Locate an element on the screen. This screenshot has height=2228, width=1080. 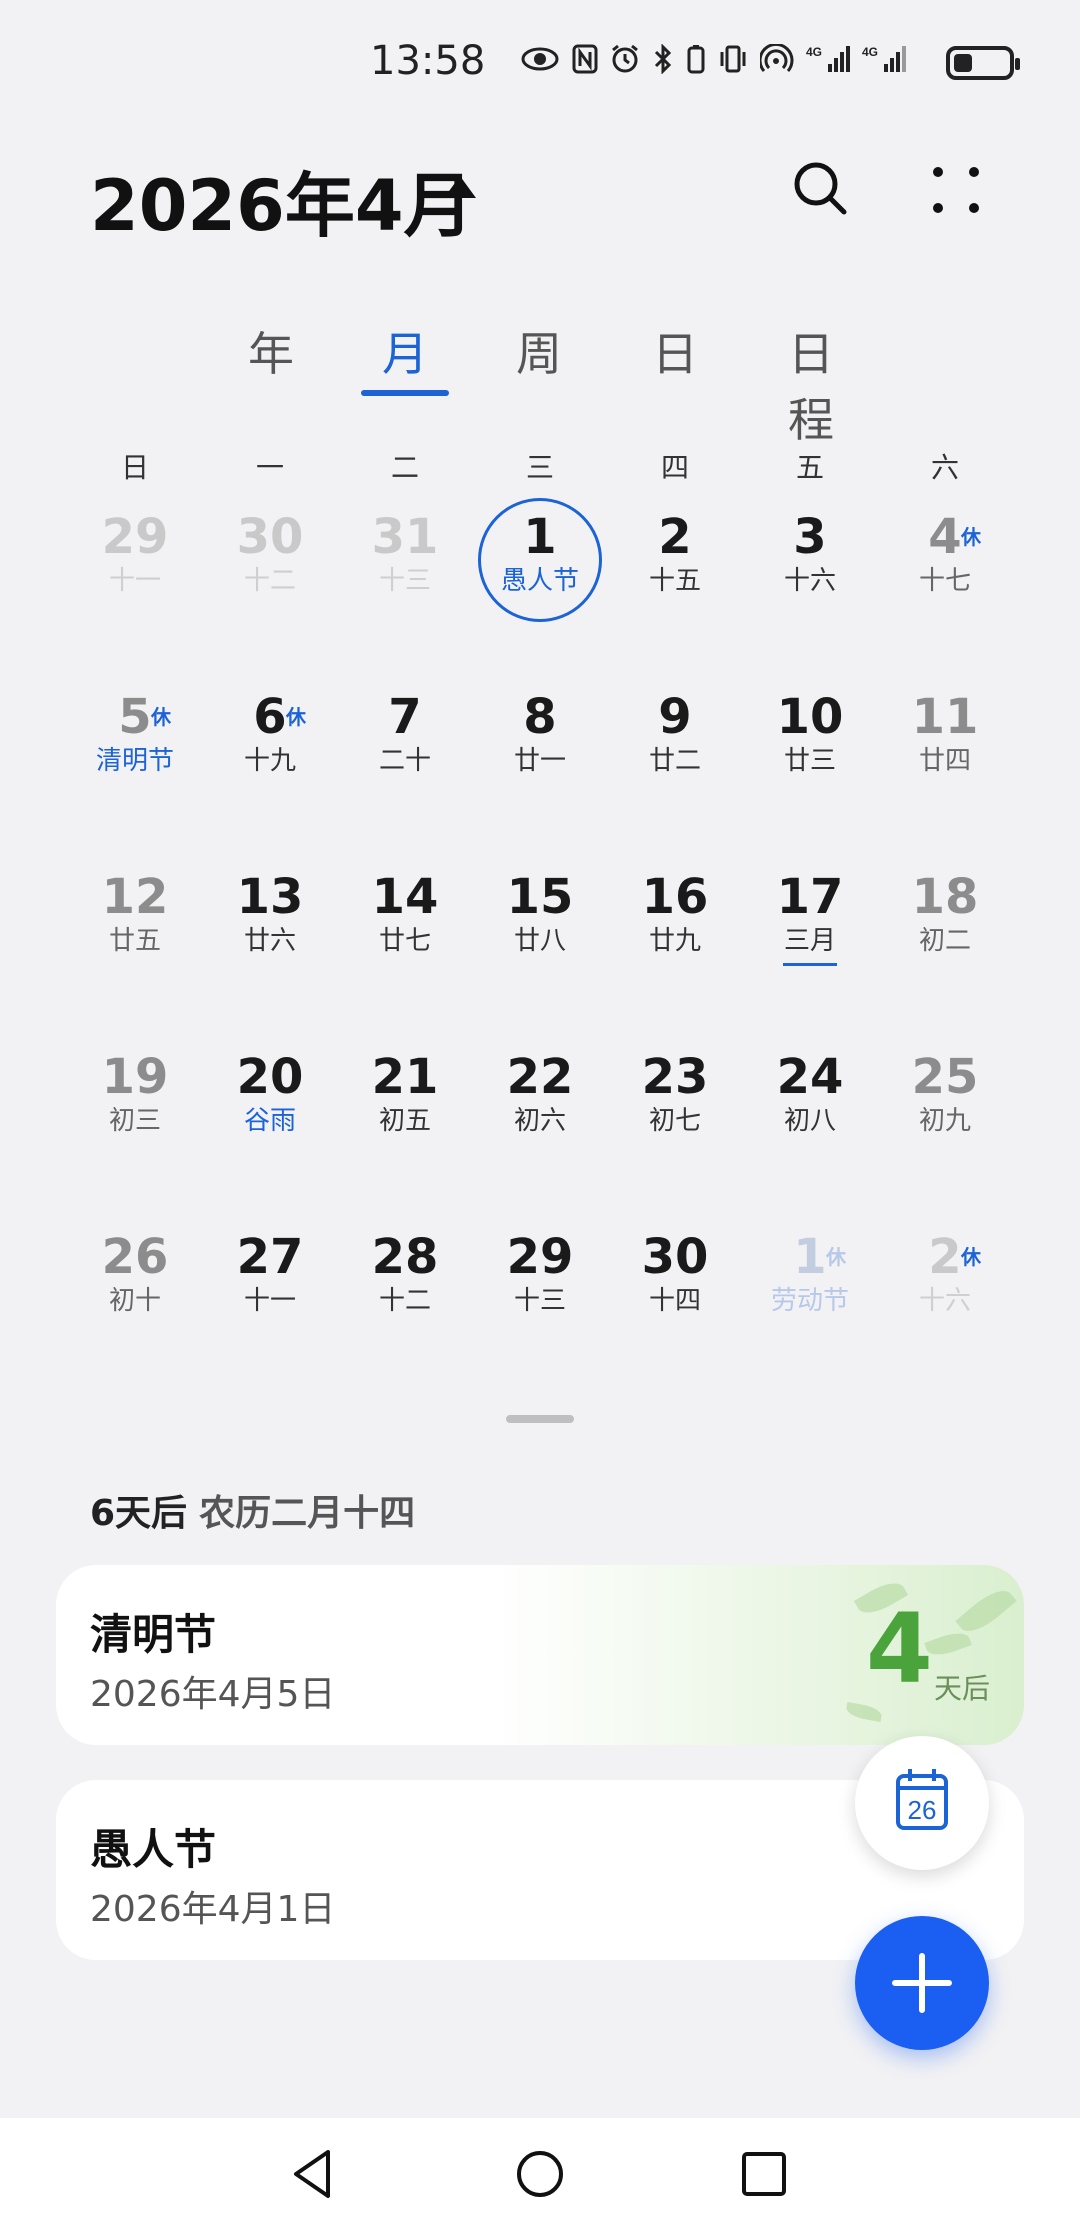
lunar-day: 十三 is located at coordinates (404, 581).